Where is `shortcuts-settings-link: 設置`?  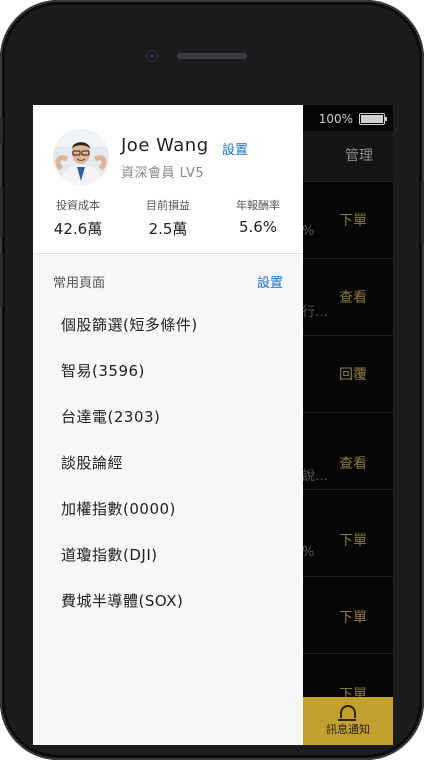
shortcuts-settings-link: 設置 is located at coordinates (270, 281).